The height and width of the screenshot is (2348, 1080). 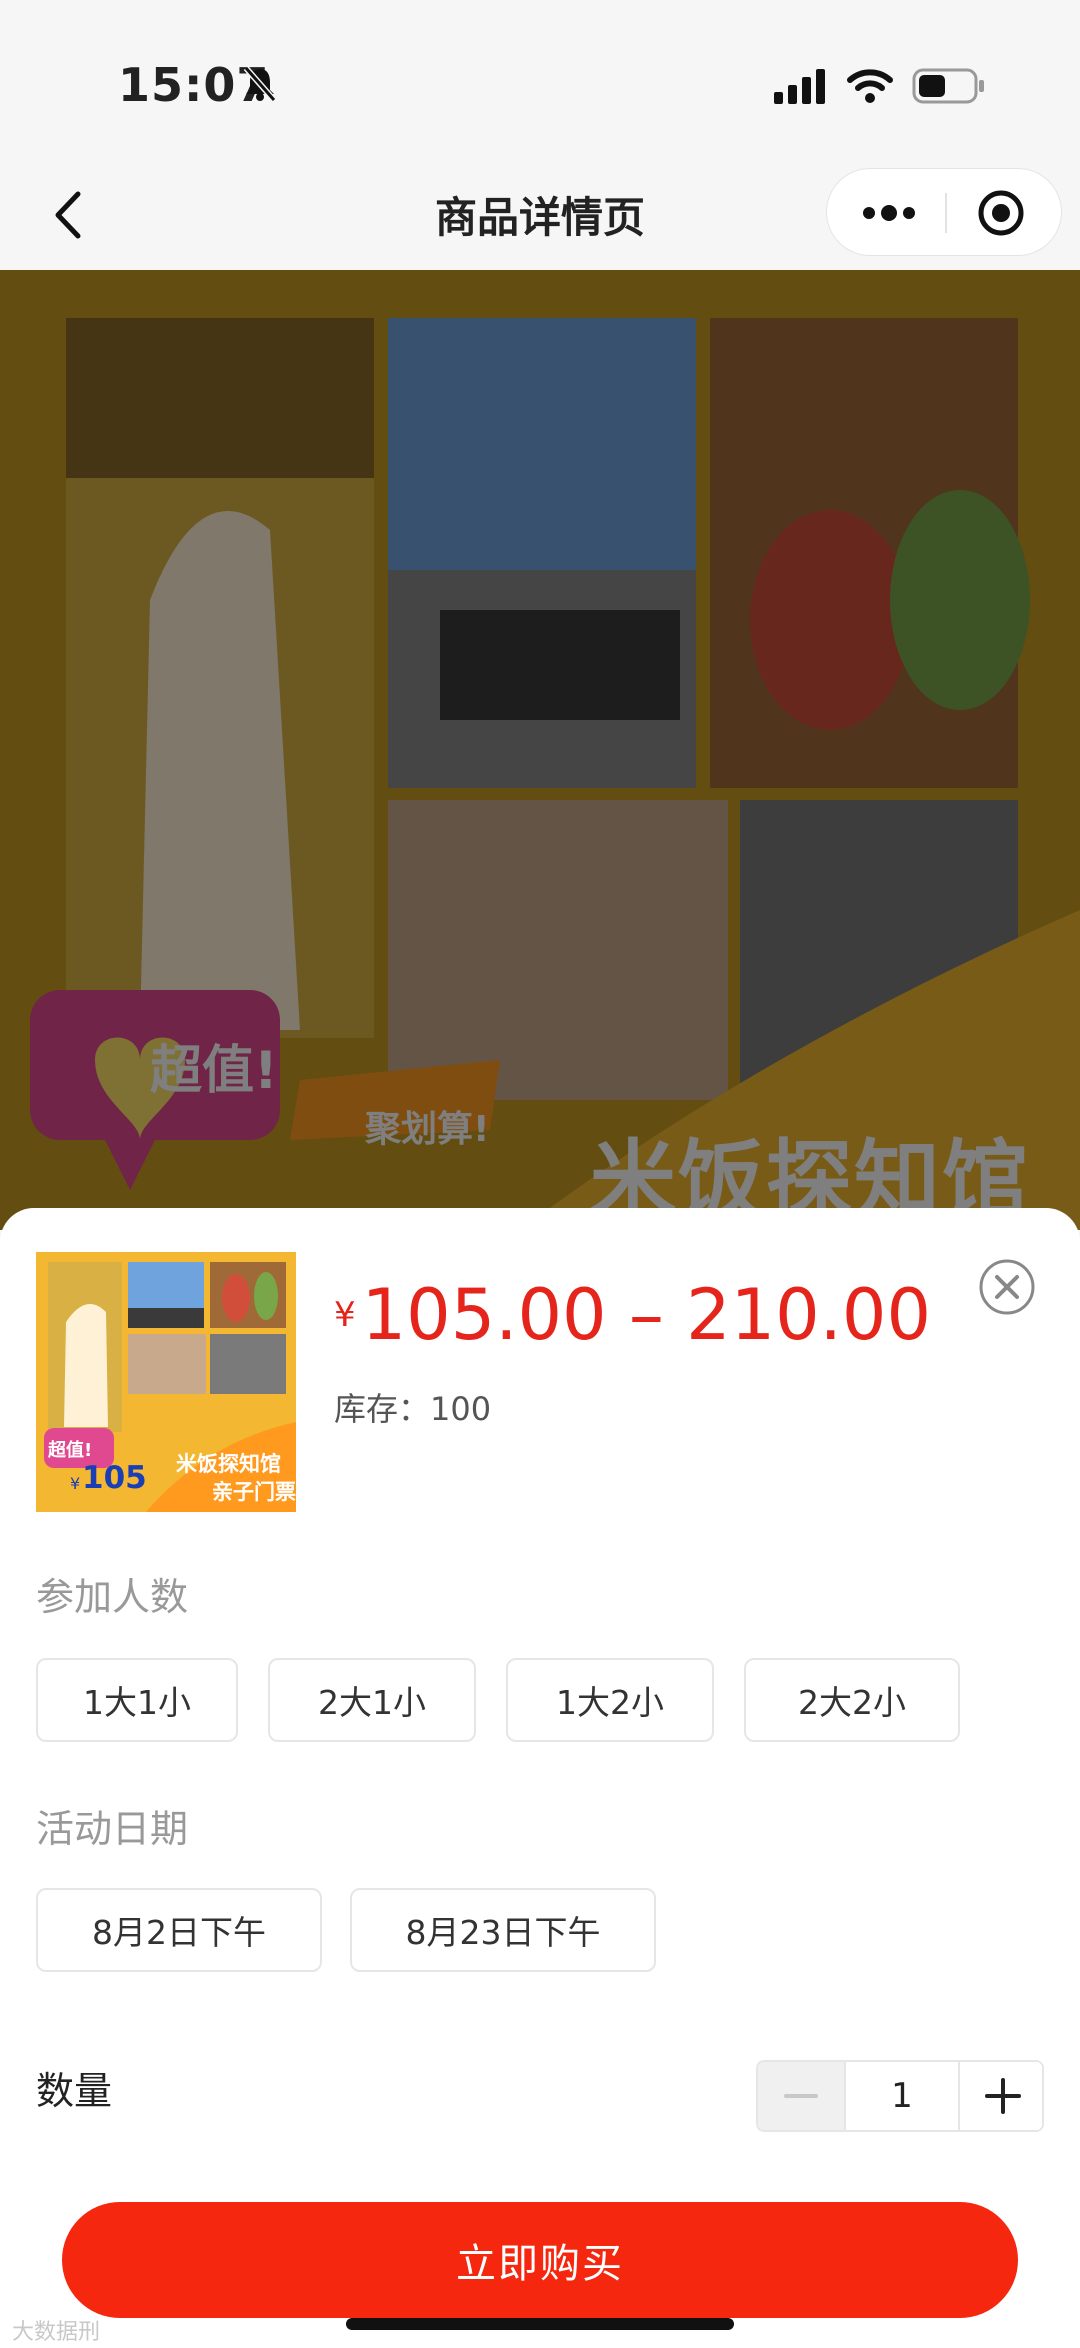 What do you see at coordinates (540, 215) in the screenshot?
I see `nav-bar: 商品详情页` at bounding box center [540, 215].